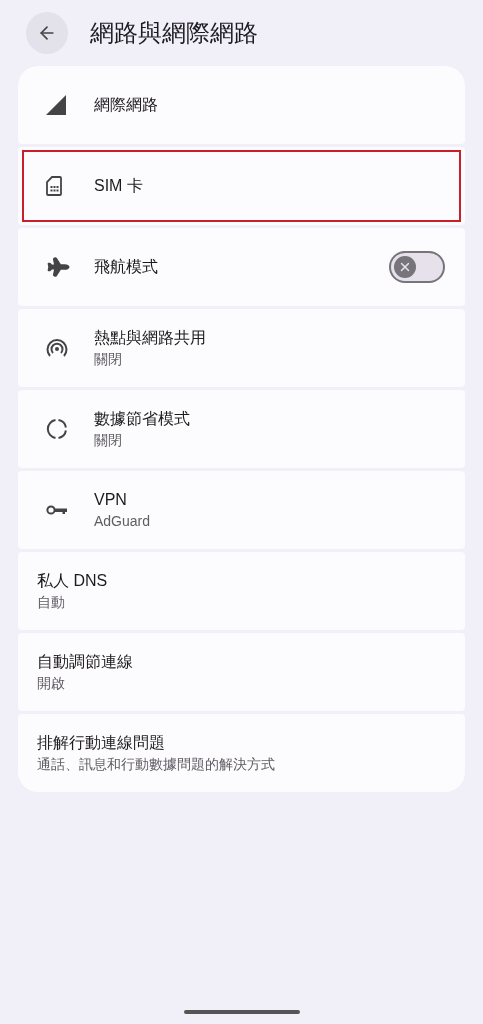 The width and height of the screenshot is (483, 1024). What do you see at coordinates (56, 105) in the screenshot?
I see `signal-icon` at bounding box center [56, 105].